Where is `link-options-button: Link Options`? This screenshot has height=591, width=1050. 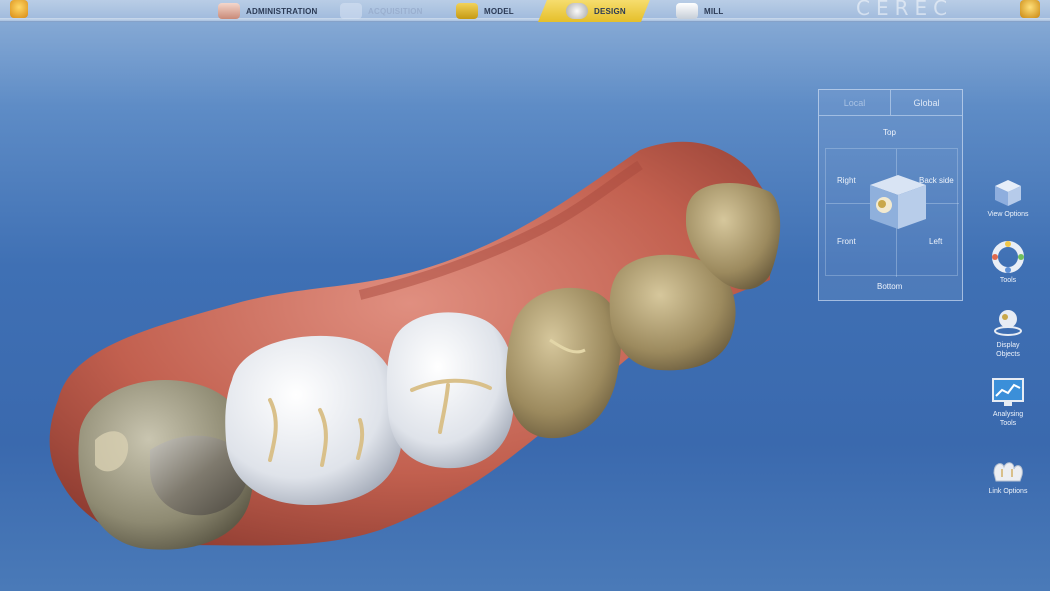
link-options-button: Link Options is located at coordinates (1008, 475).